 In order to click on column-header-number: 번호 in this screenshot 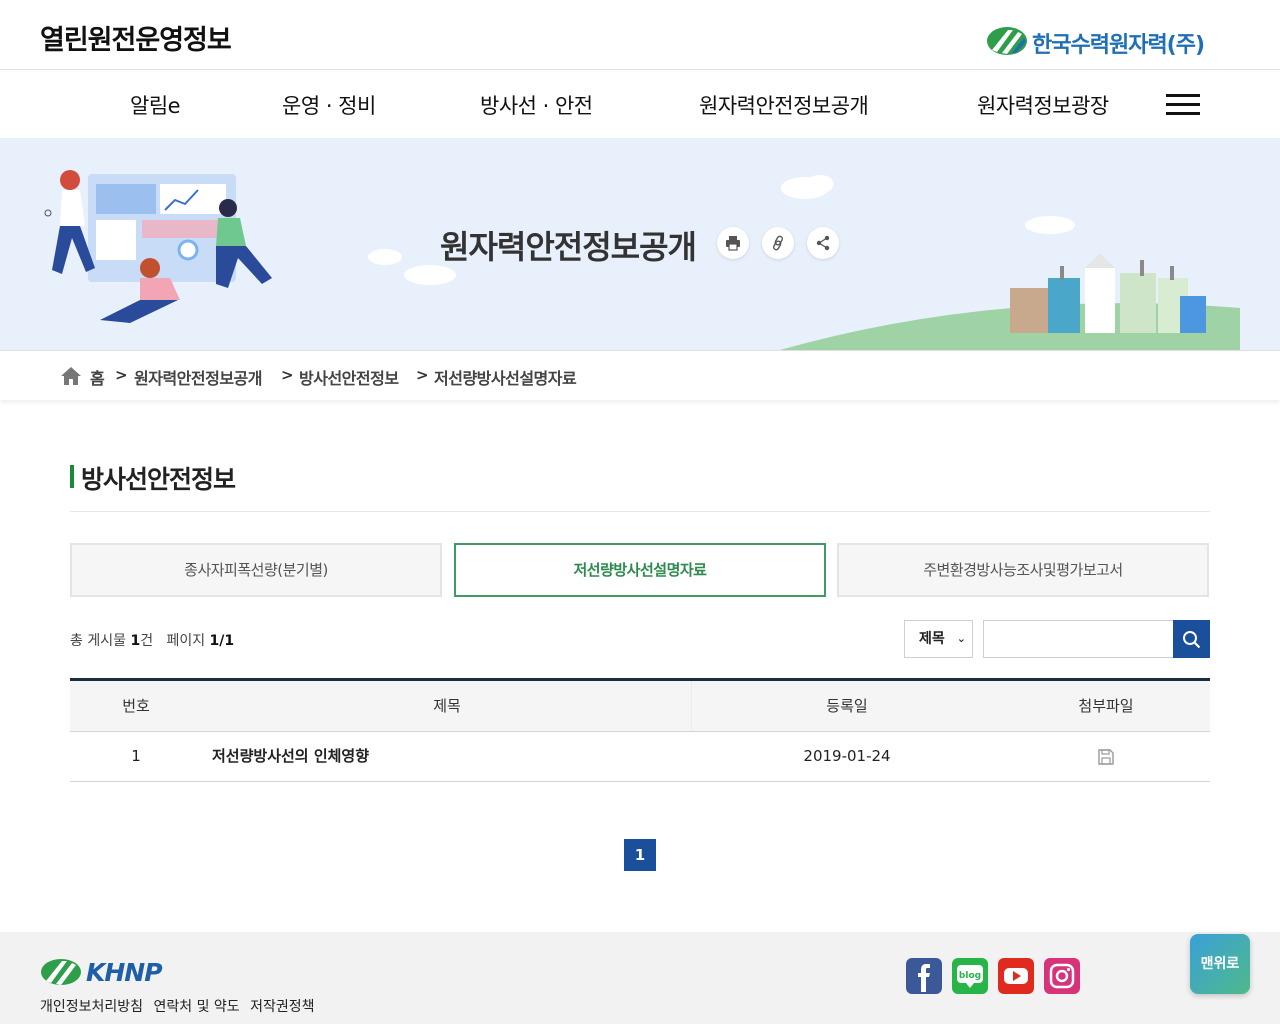, I will do `click(136, 706)`.